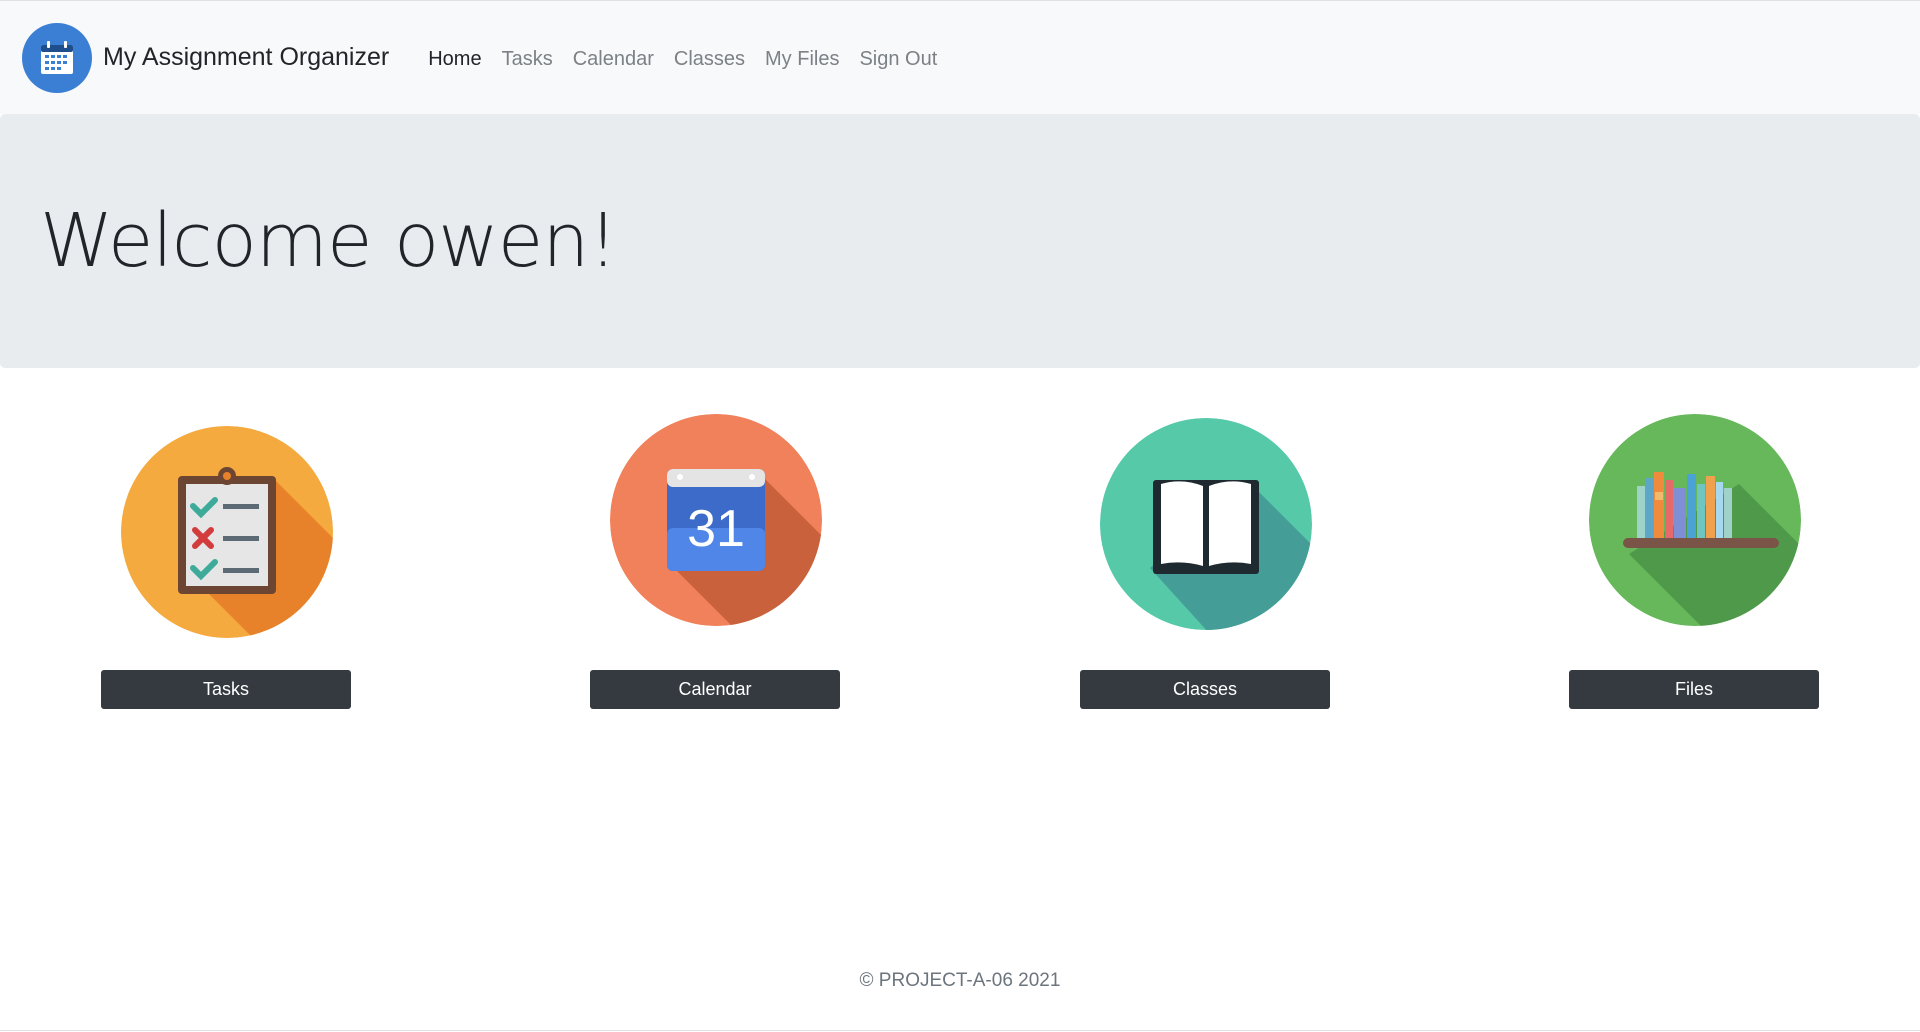 This screenshot has height=1032, width=1920. I want to click on nav-link-tasks: Tasks, so click(527, 59).